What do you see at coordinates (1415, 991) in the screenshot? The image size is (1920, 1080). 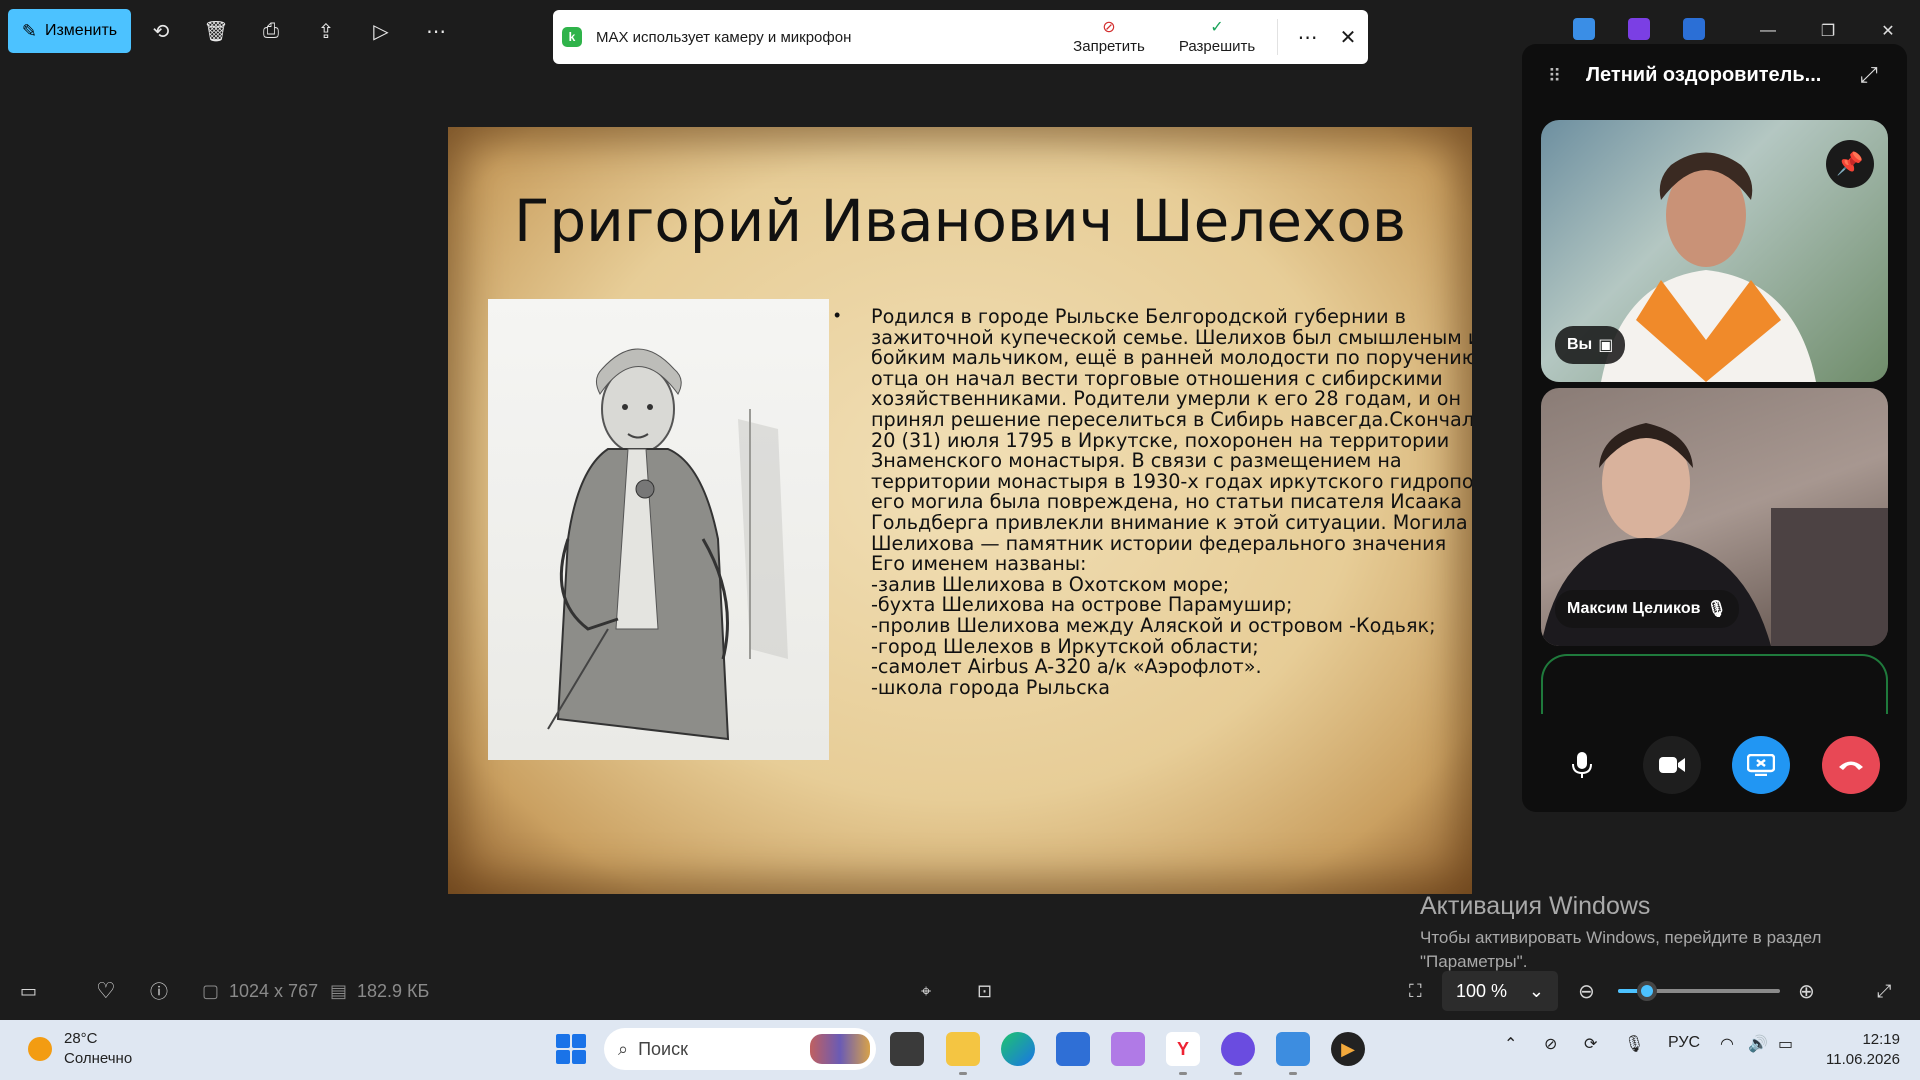 I see `fit-to-window-icon: ⛶` at bounding box center [1415, 991].